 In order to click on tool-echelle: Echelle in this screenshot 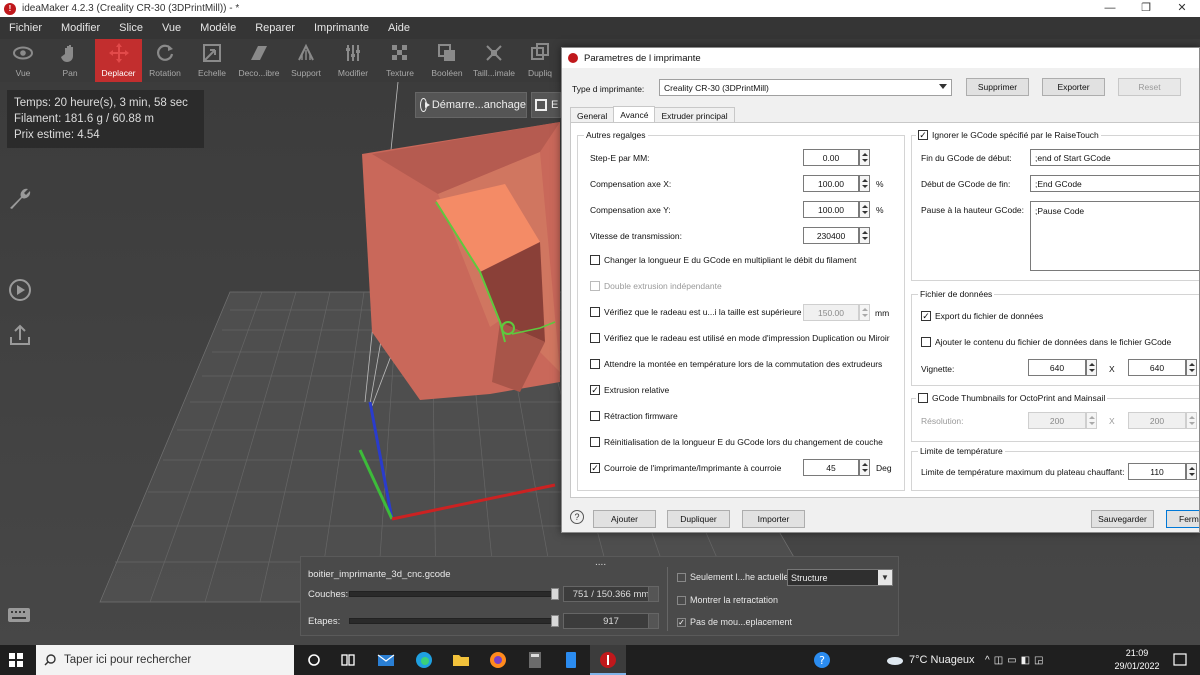, I will do `click(212, 60)`.